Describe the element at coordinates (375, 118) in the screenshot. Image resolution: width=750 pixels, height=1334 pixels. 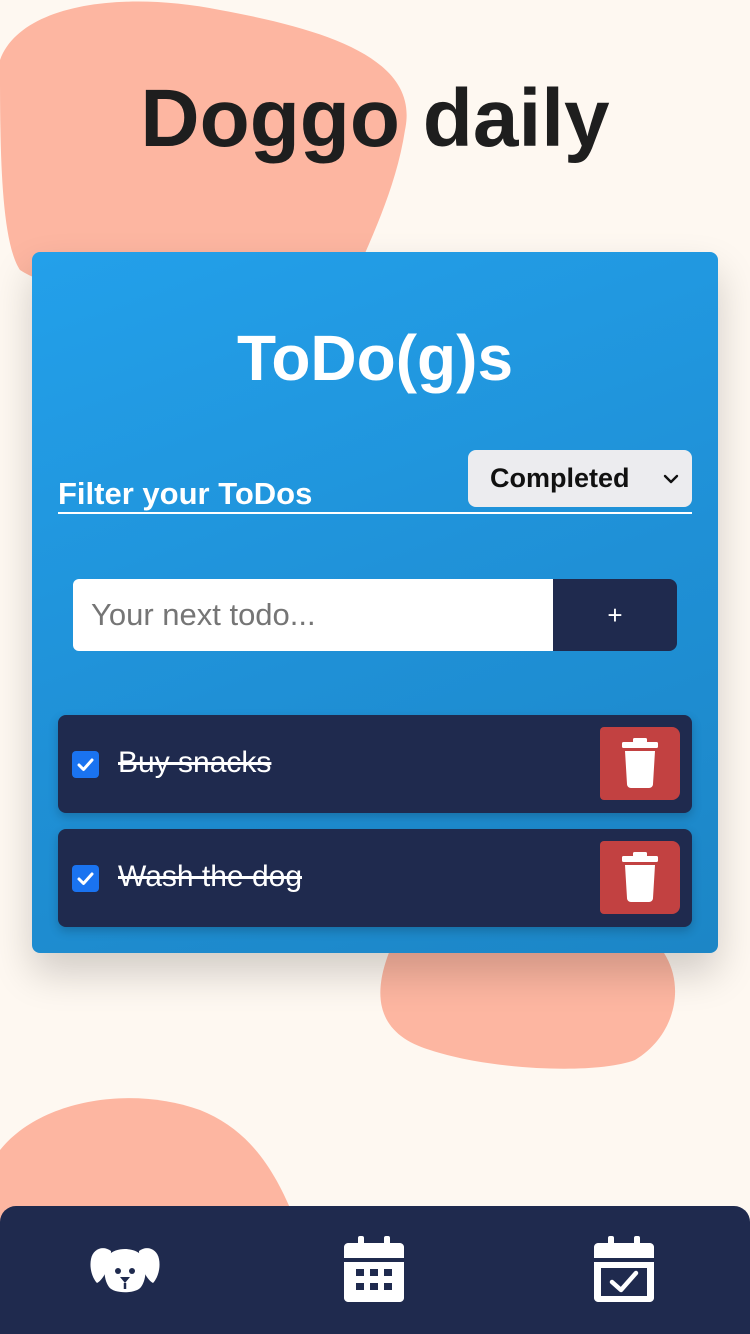
I see `app-title: Doggo daily` at that location.